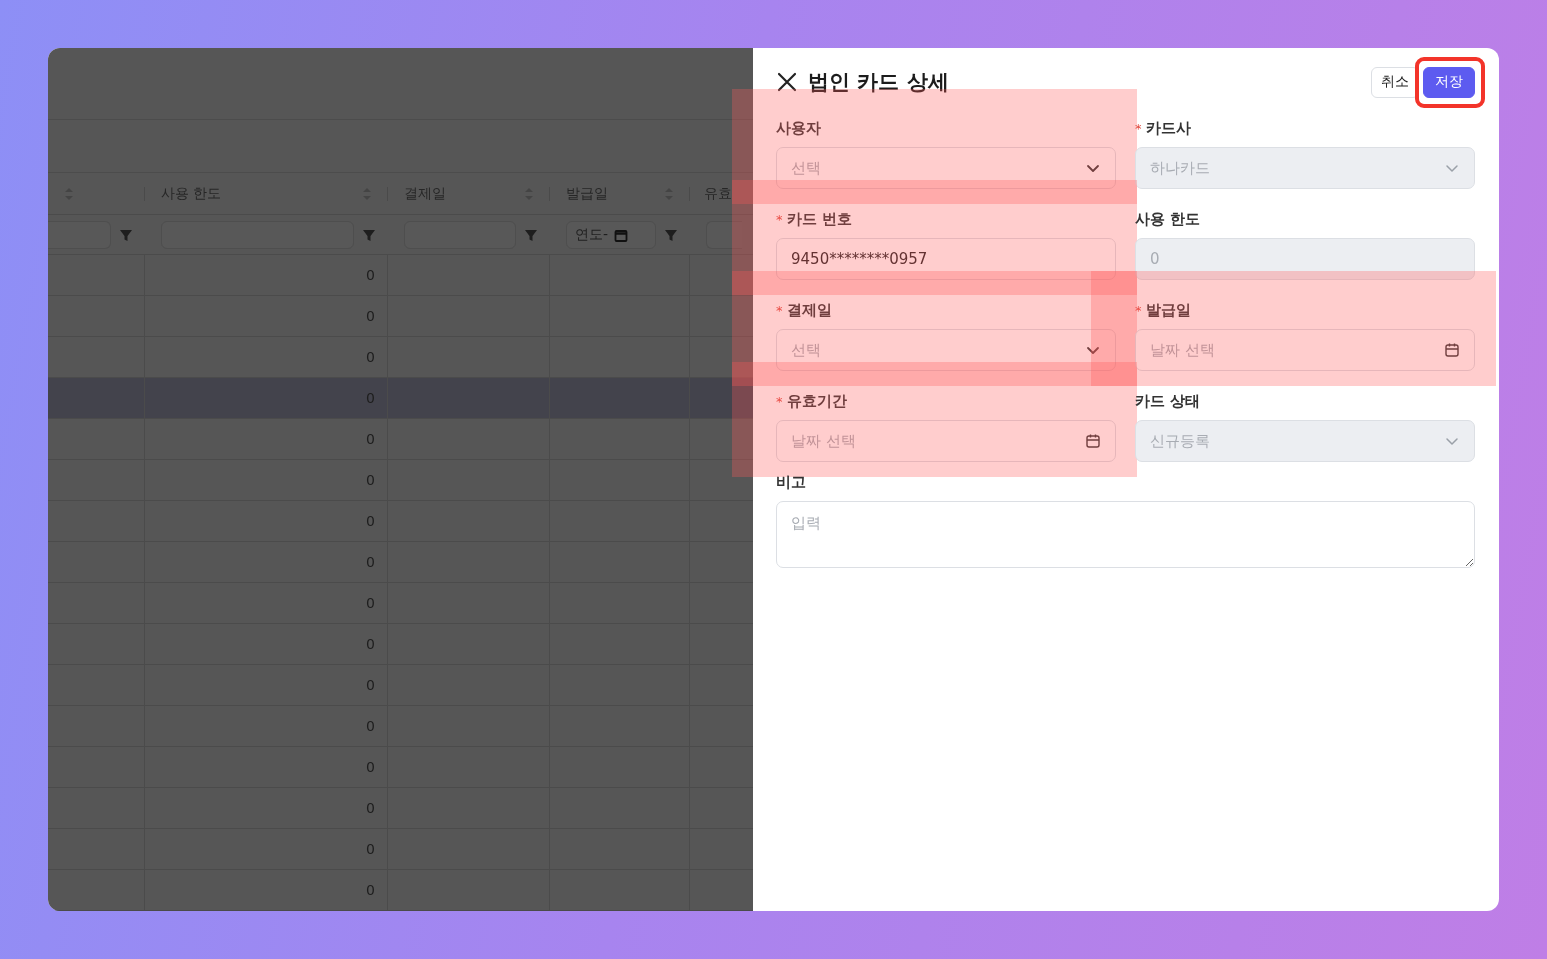 This screenshot has height=959, width=1547. Describe the element at coordinates (946, 259) in the screenshot. I see `input-field: 9450********0957` at that location.